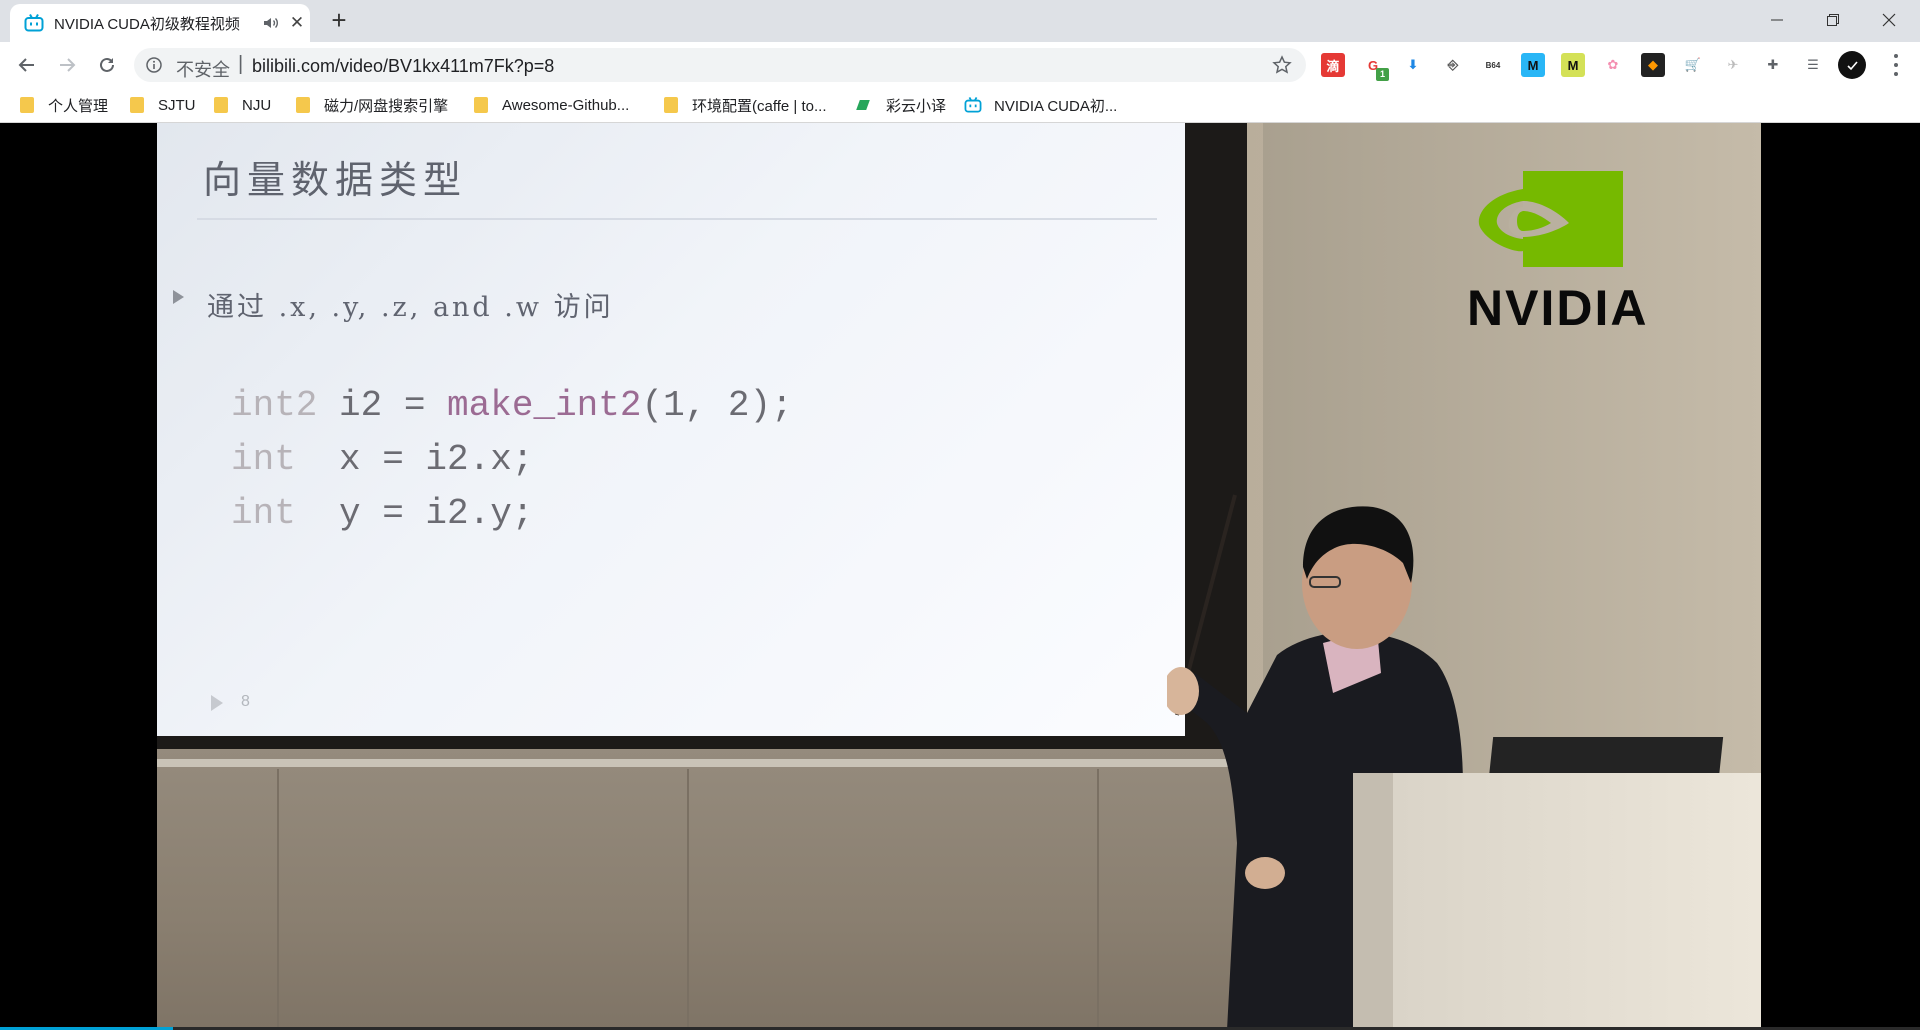 This screenshot has height=1030, width=1920. What do you see at coordinates (677, 219) in the screenshot?
I see `slide-divider` at bounding box center [677, 219].